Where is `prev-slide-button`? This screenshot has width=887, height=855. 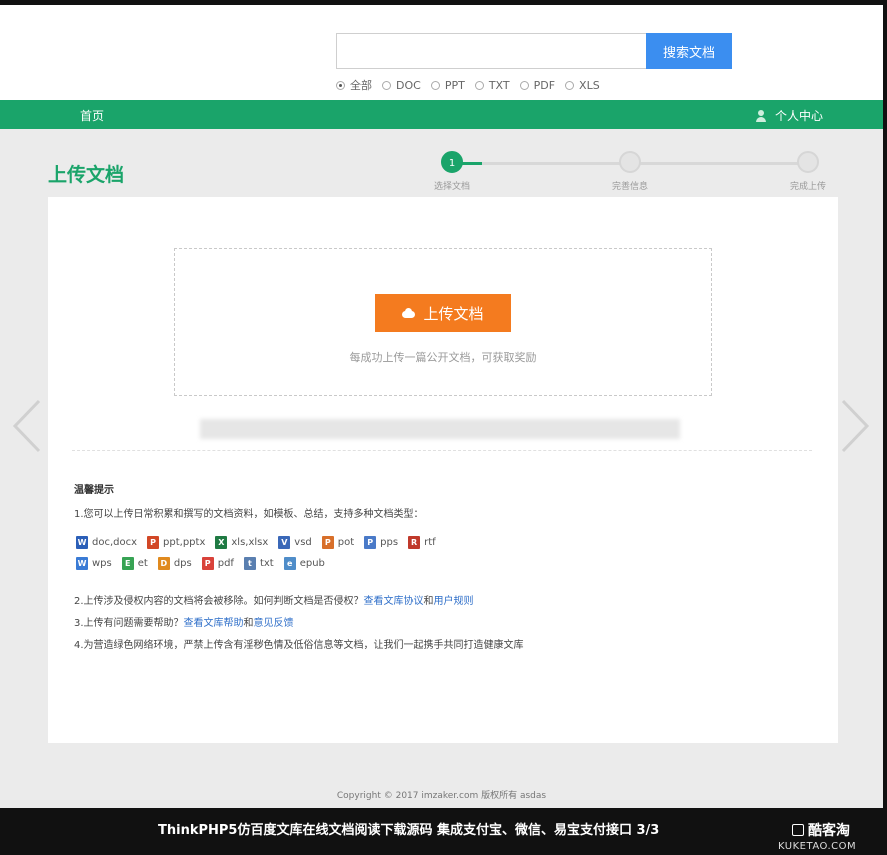 prev-slide-button is located at coordinates (27, 426).